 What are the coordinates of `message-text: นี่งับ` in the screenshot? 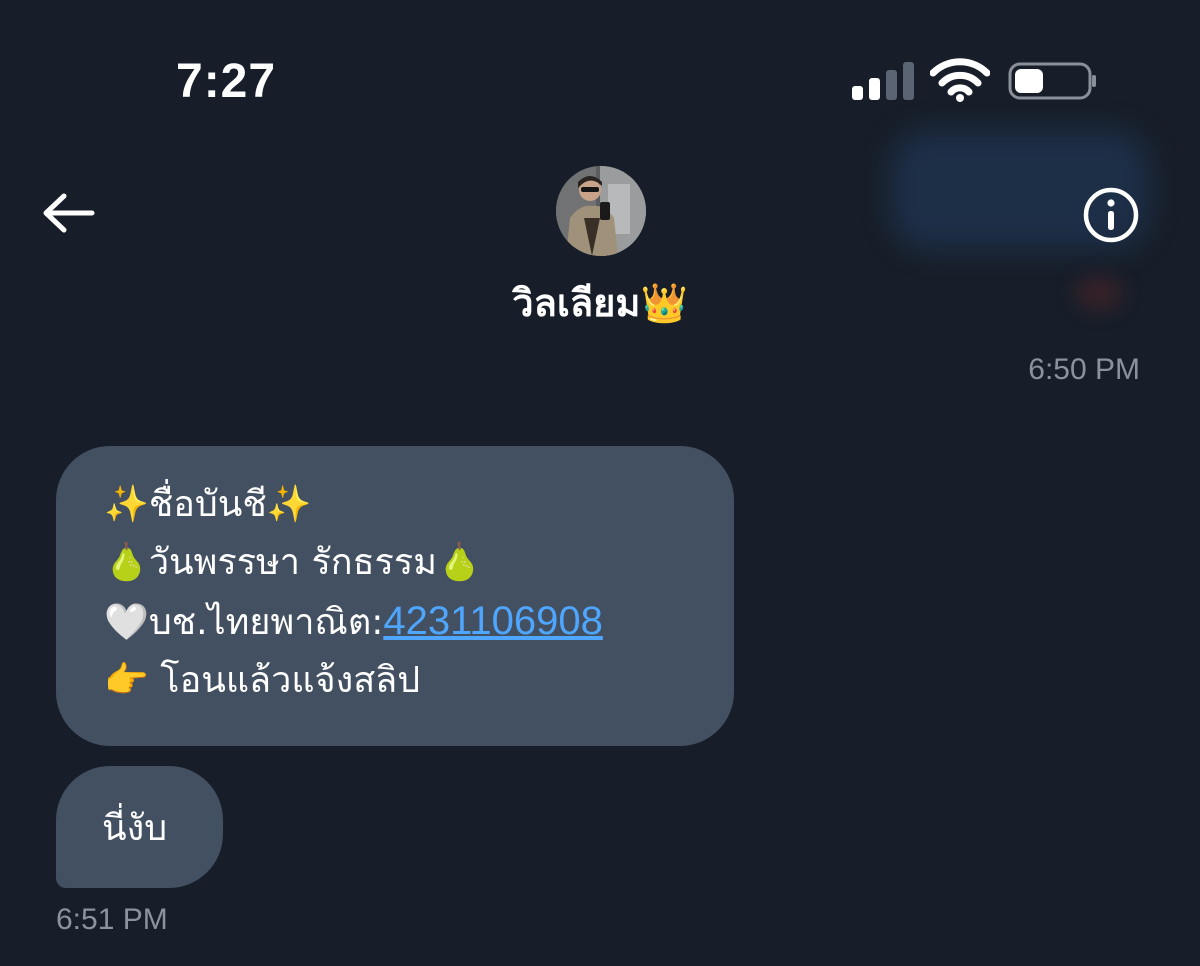 It's located at (135, 828).